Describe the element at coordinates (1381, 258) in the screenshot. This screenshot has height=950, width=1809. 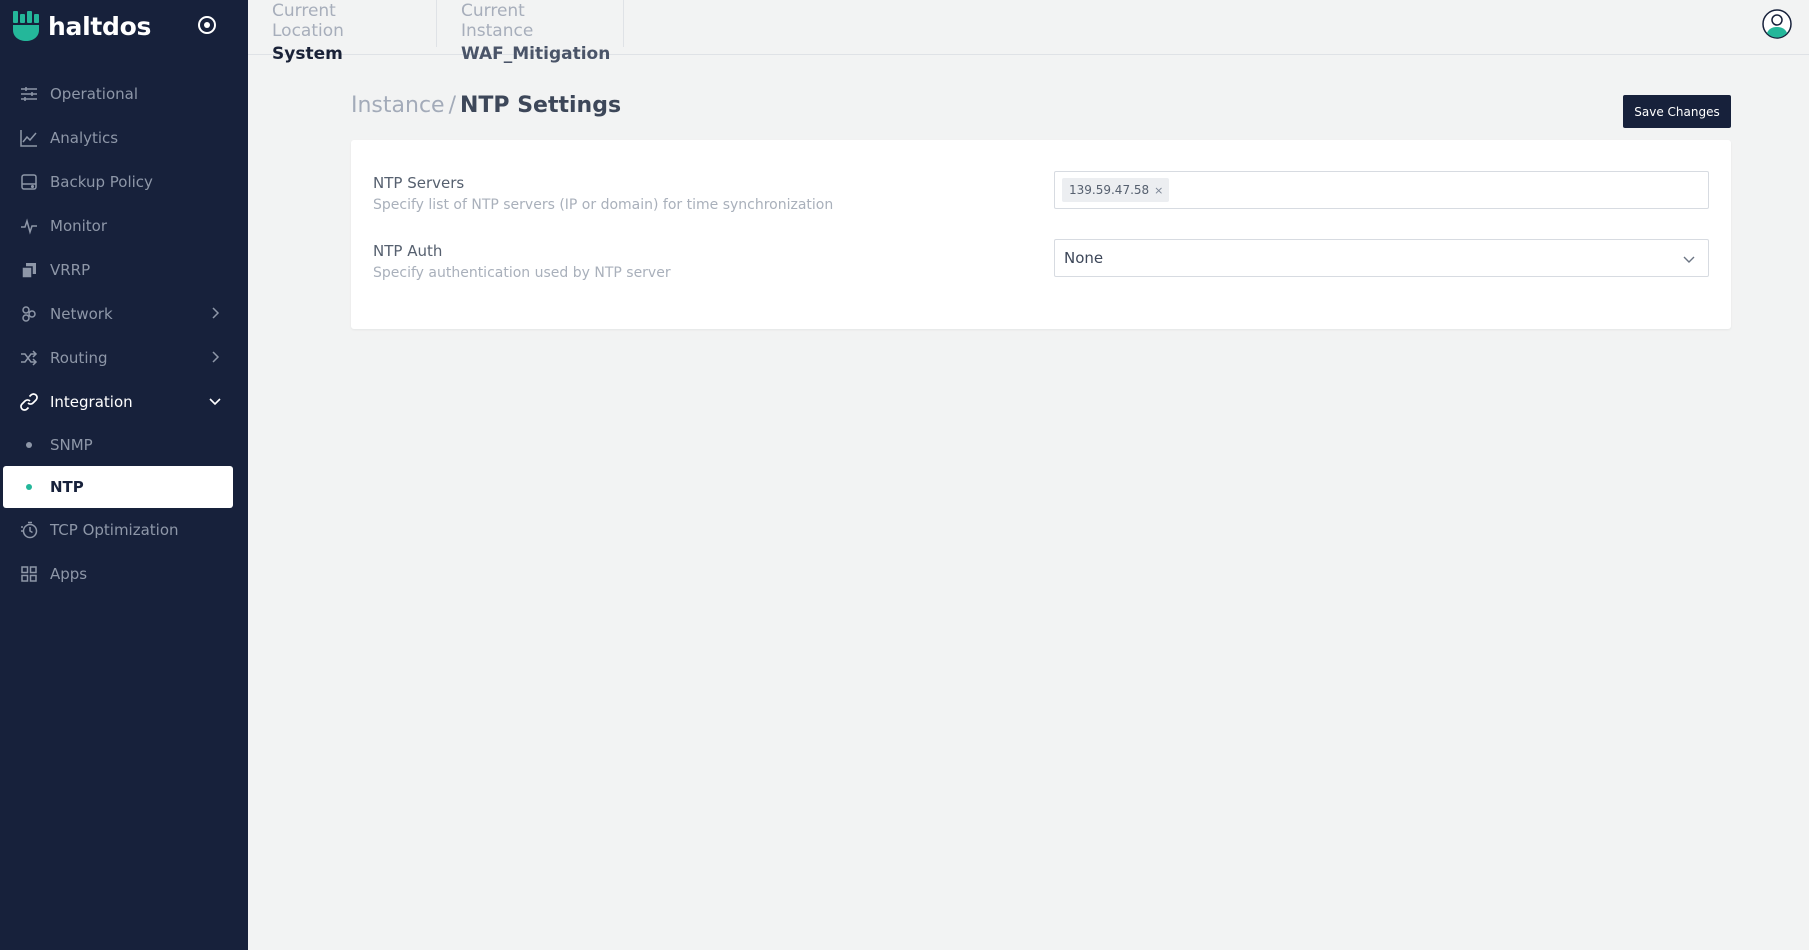
I see `ntp-auth-select: None` at that location.